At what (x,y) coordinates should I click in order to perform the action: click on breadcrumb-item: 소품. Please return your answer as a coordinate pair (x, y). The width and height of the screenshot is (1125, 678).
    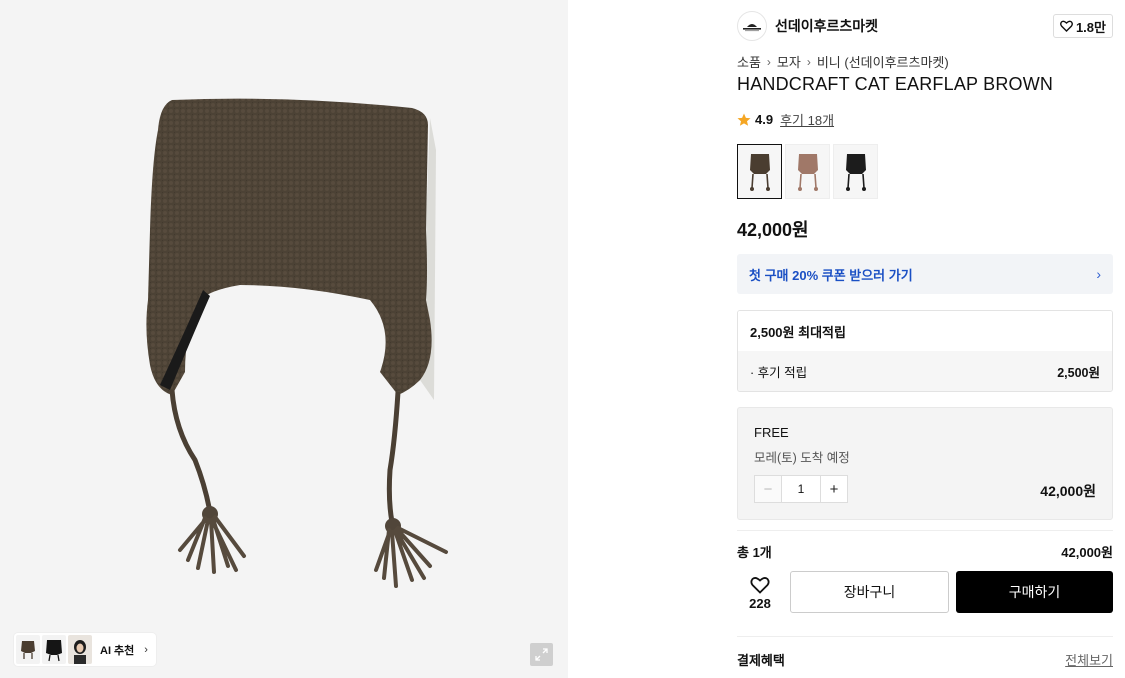
    Looking at the image, I should click on (749, 61).